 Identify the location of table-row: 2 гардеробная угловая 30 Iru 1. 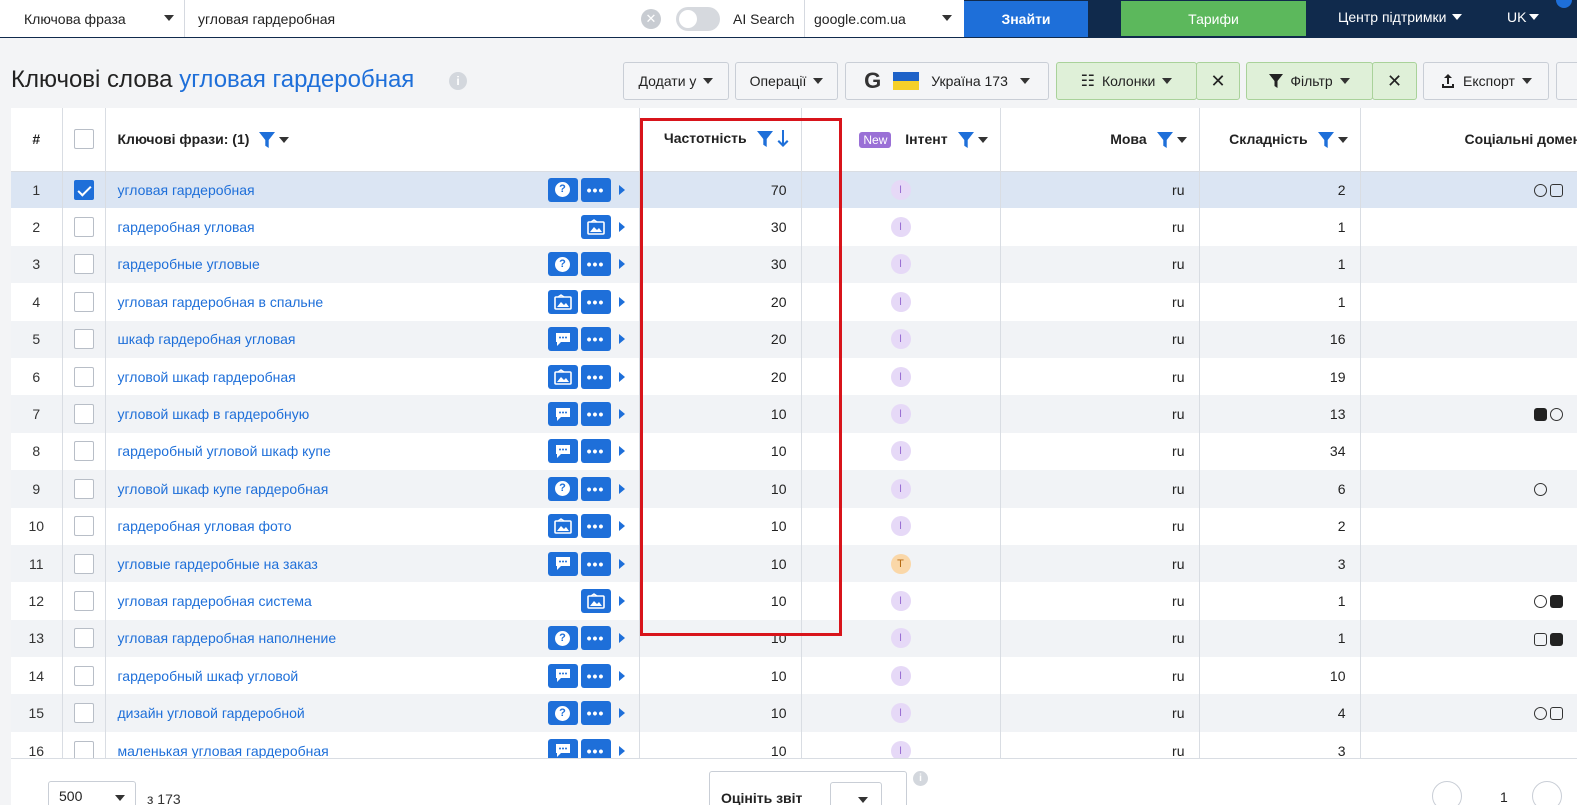
(794, 227).